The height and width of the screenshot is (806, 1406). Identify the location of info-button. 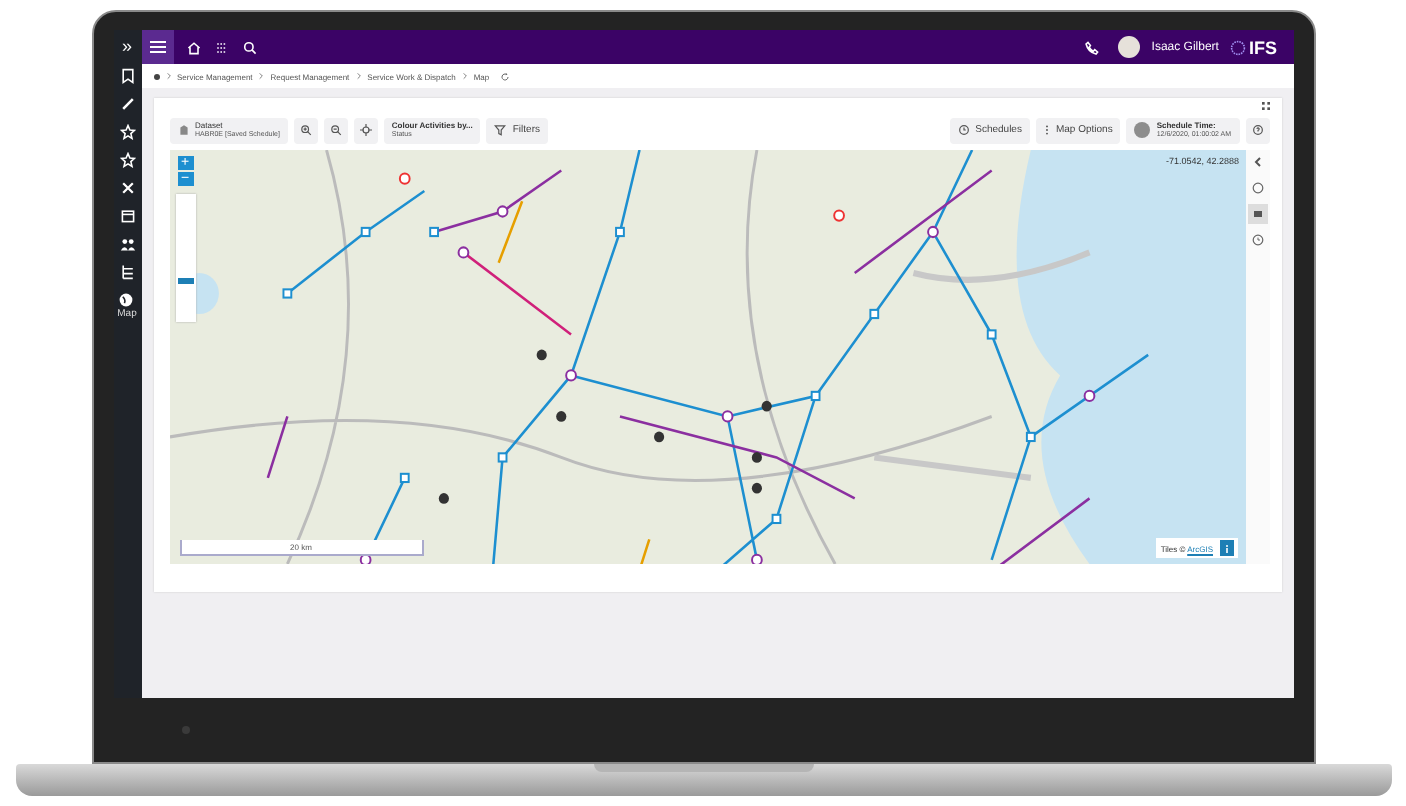
(1226, 548).